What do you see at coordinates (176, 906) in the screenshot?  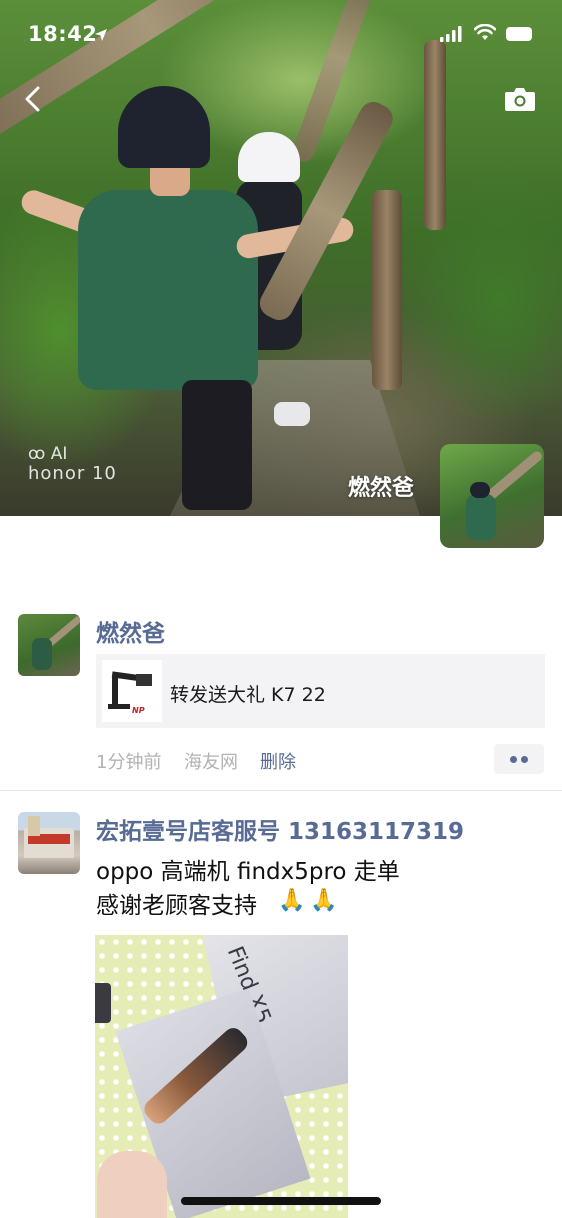 I see `post-text-line: 感谢老顾客支持` at bounding box center [176, 906].